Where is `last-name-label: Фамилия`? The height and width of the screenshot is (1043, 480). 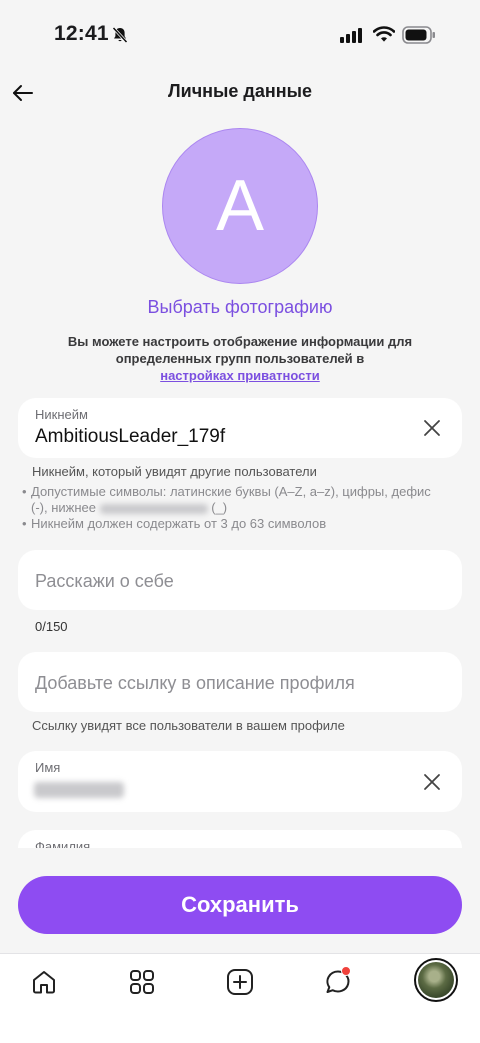
last-name-label: Фамилия is located at coordinates (63, 846).